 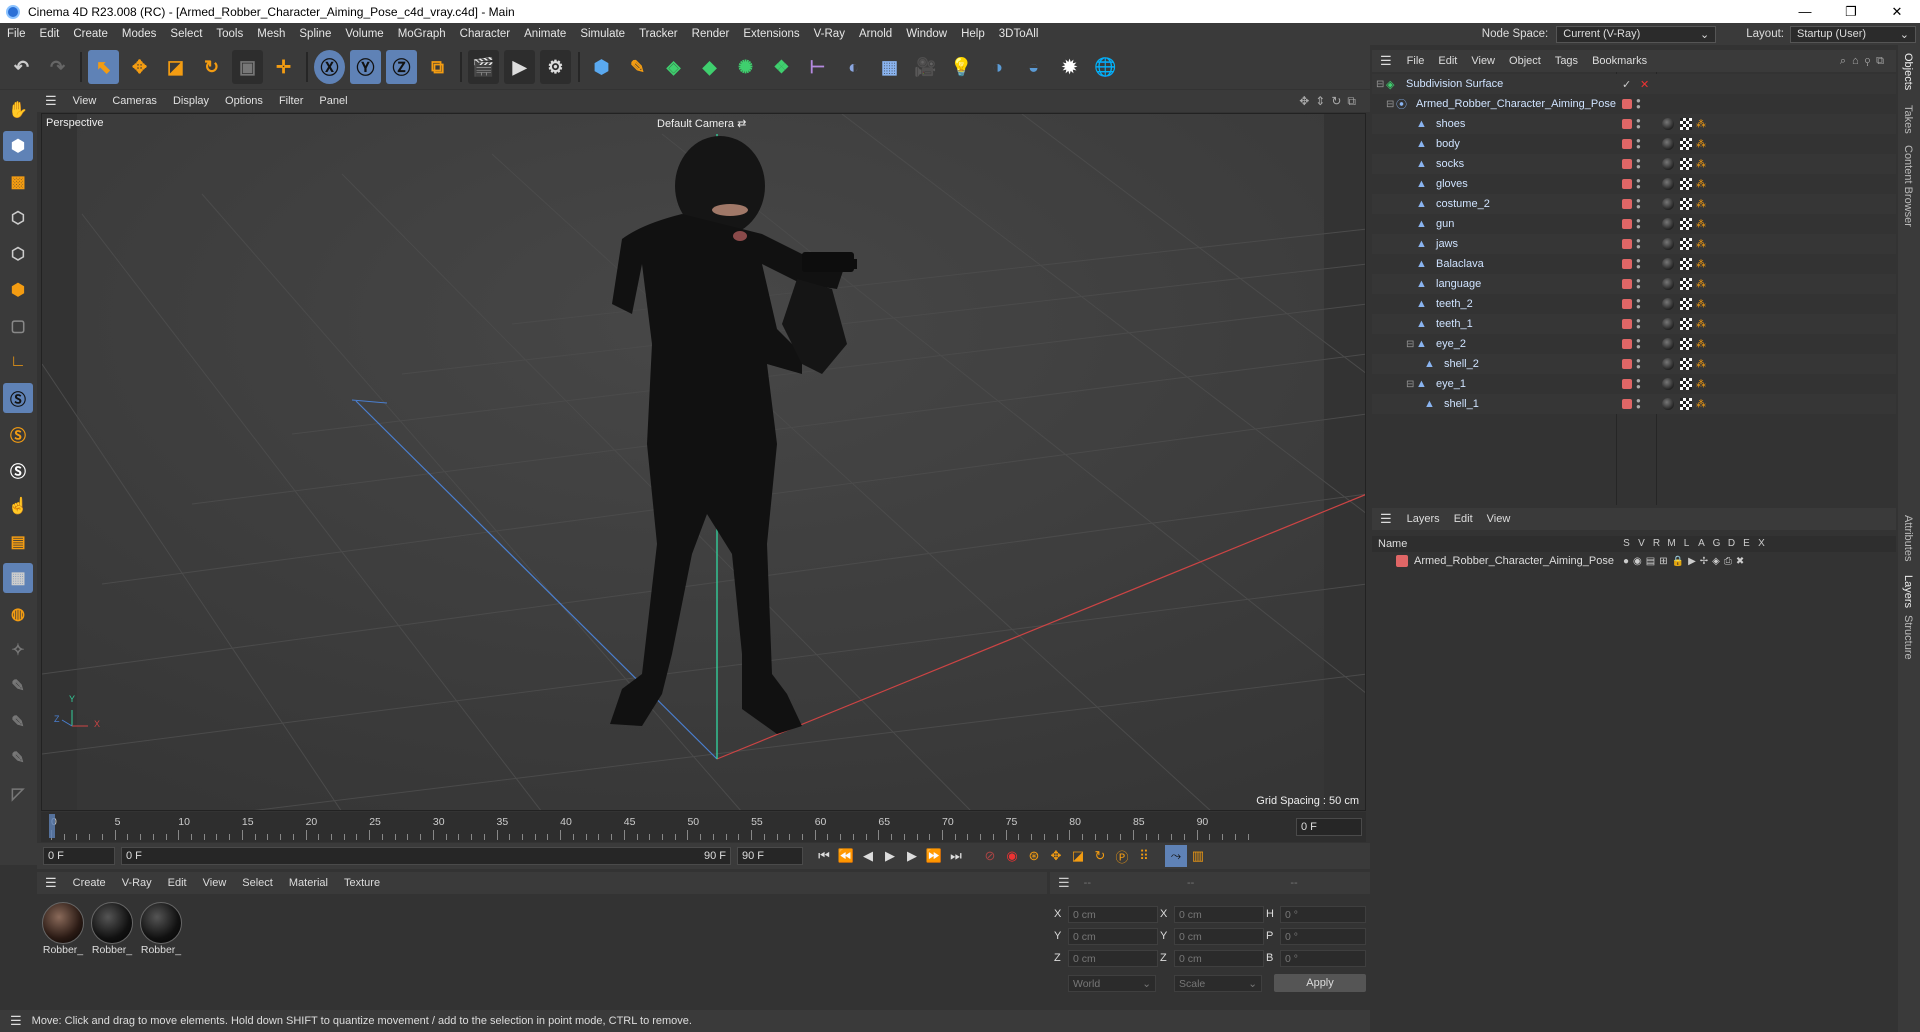 I want to click on node-space-dropdown: Current (V-Ray) ⌄, so click(x=1636, y=34).